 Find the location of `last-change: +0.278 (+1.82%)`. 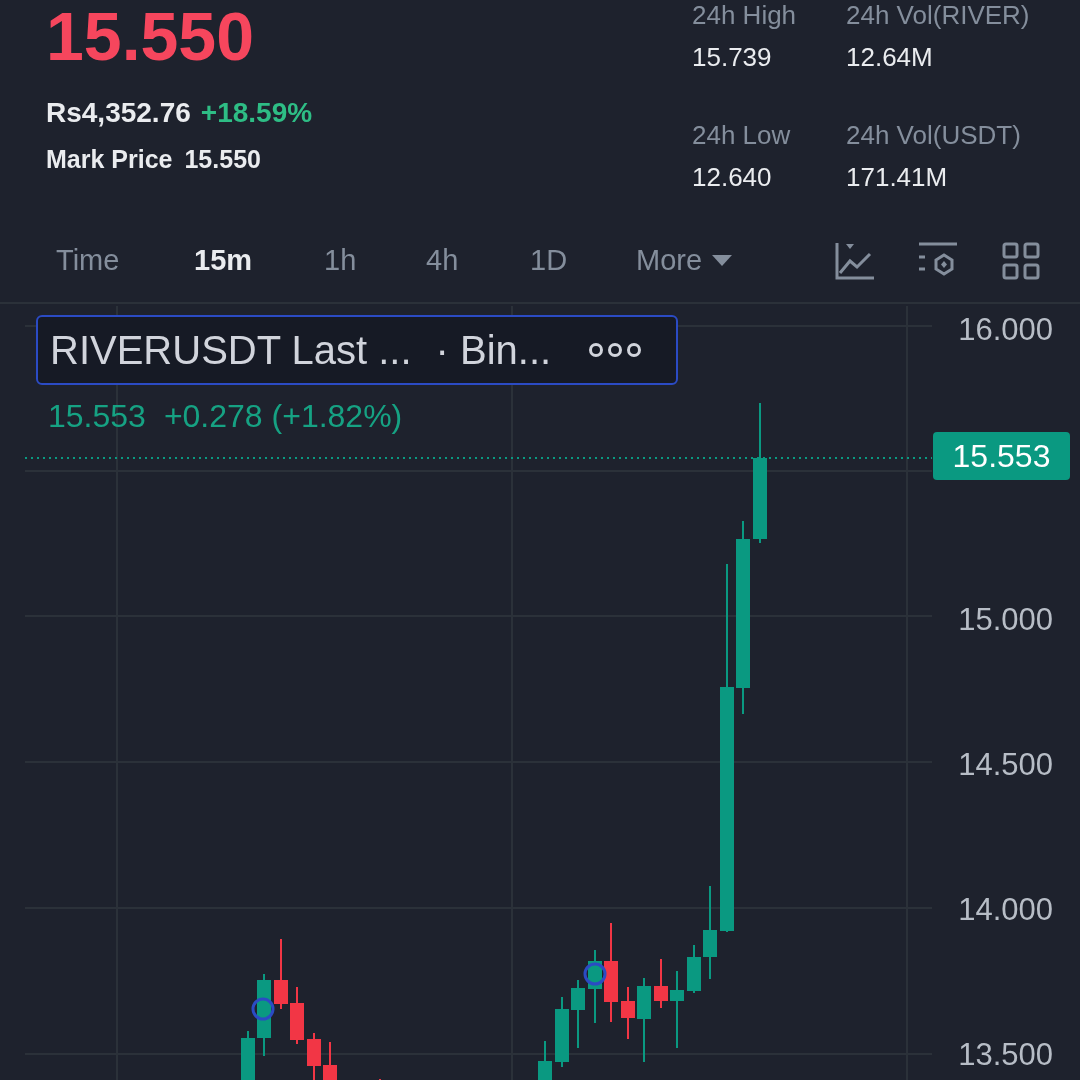

last-change: +0.278 (+1.82%) is located at coordinates (283, 416).